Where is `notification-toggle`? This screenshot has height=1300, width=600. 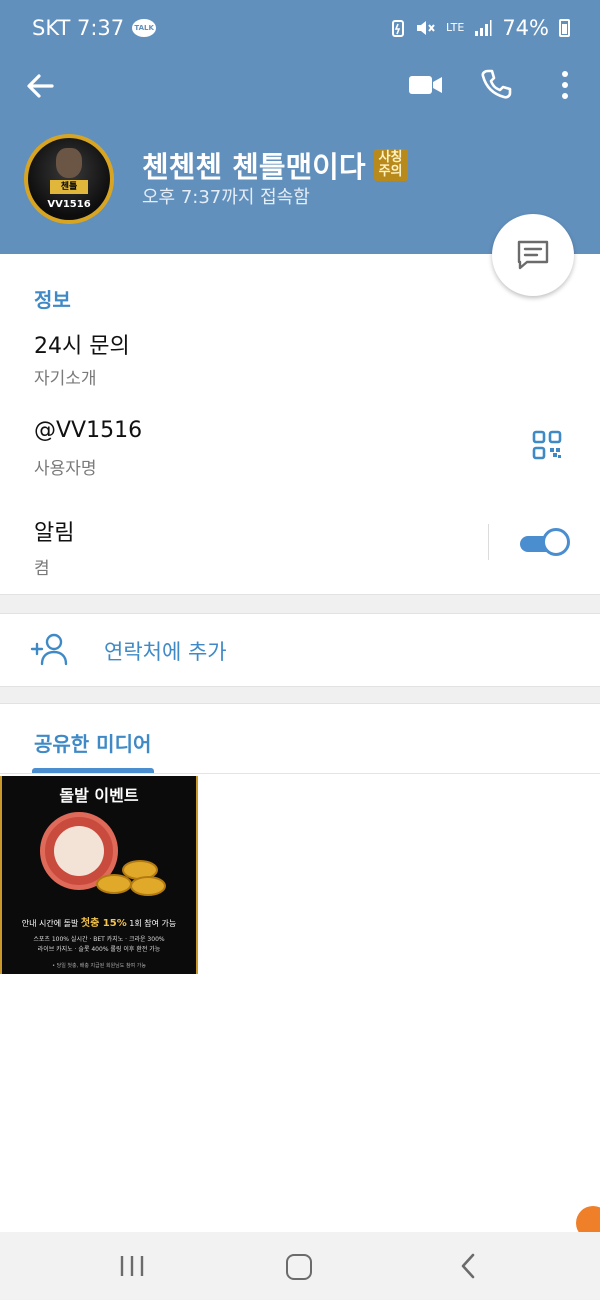 notification-toggle is located at coordinates (544, 542).